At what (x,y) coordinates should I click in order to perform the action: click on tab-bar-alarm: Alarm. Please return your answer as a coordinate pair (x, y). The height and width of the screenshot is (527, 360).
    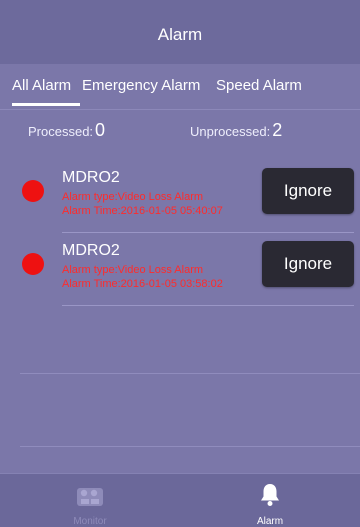
    Looking at the image, I should click on (270, 500).